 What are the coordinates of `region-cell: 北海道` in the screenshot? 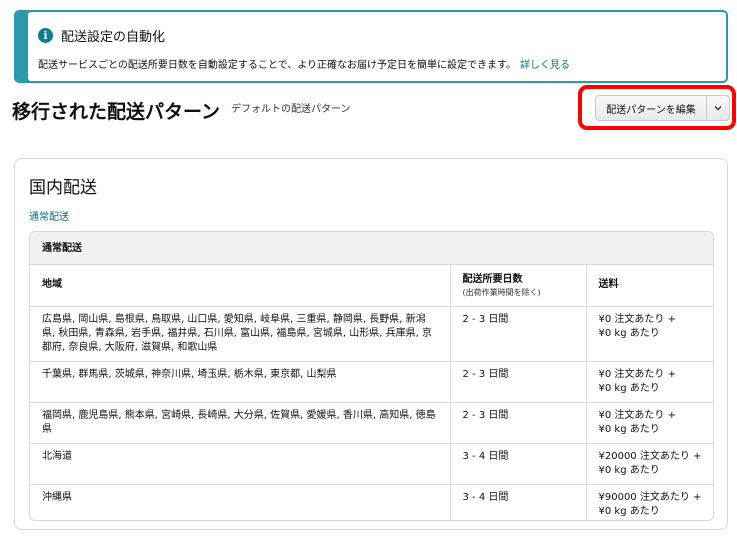 It's located at (240, 463).